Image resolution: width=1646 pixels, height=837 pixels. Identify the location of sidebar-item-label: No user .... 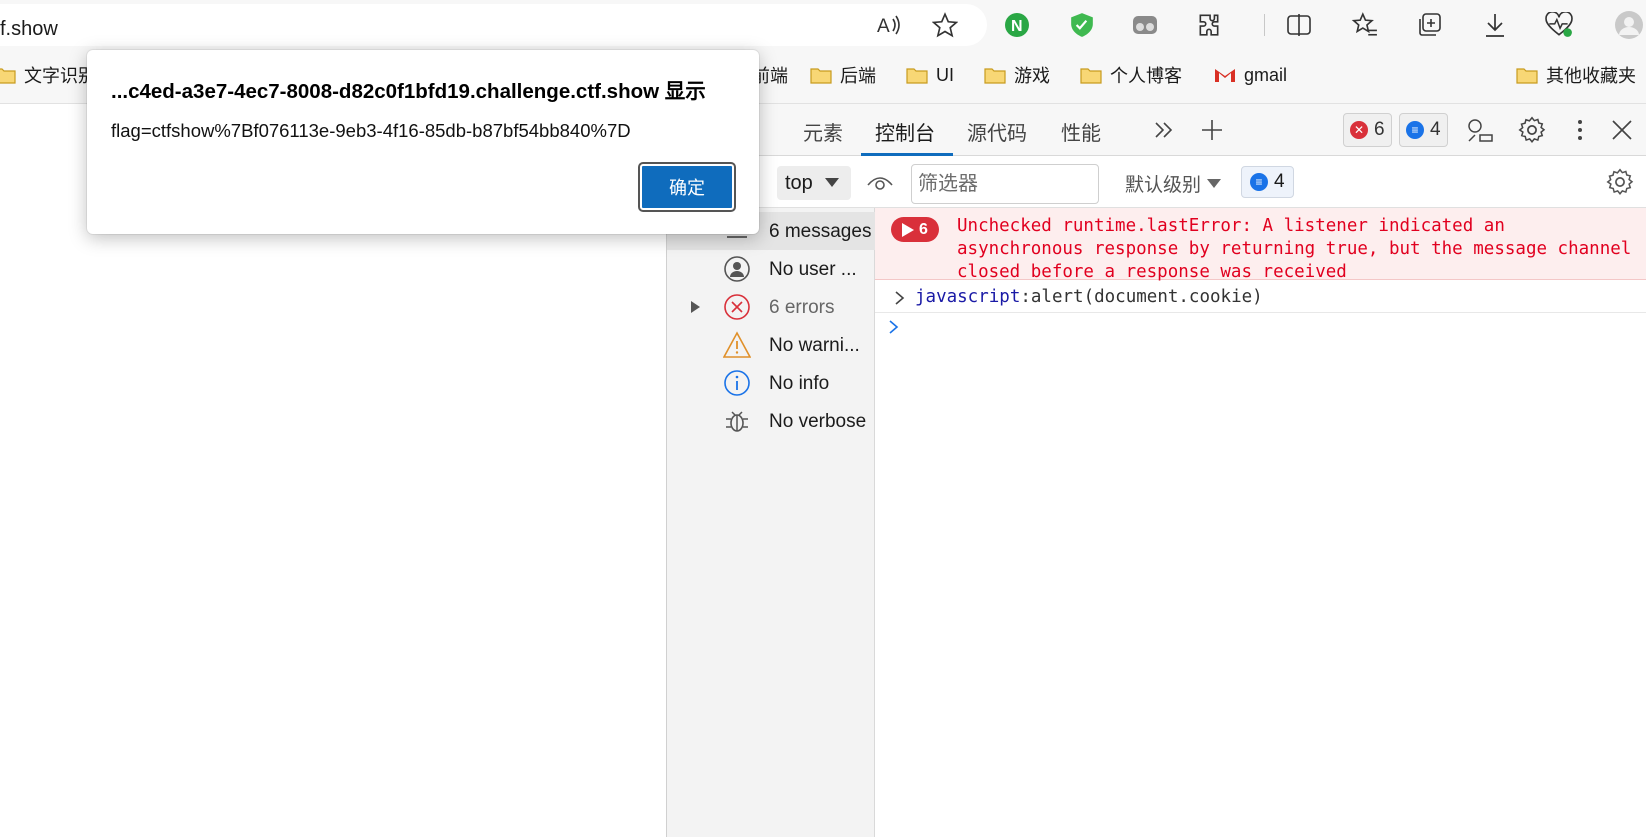
(813, 269).